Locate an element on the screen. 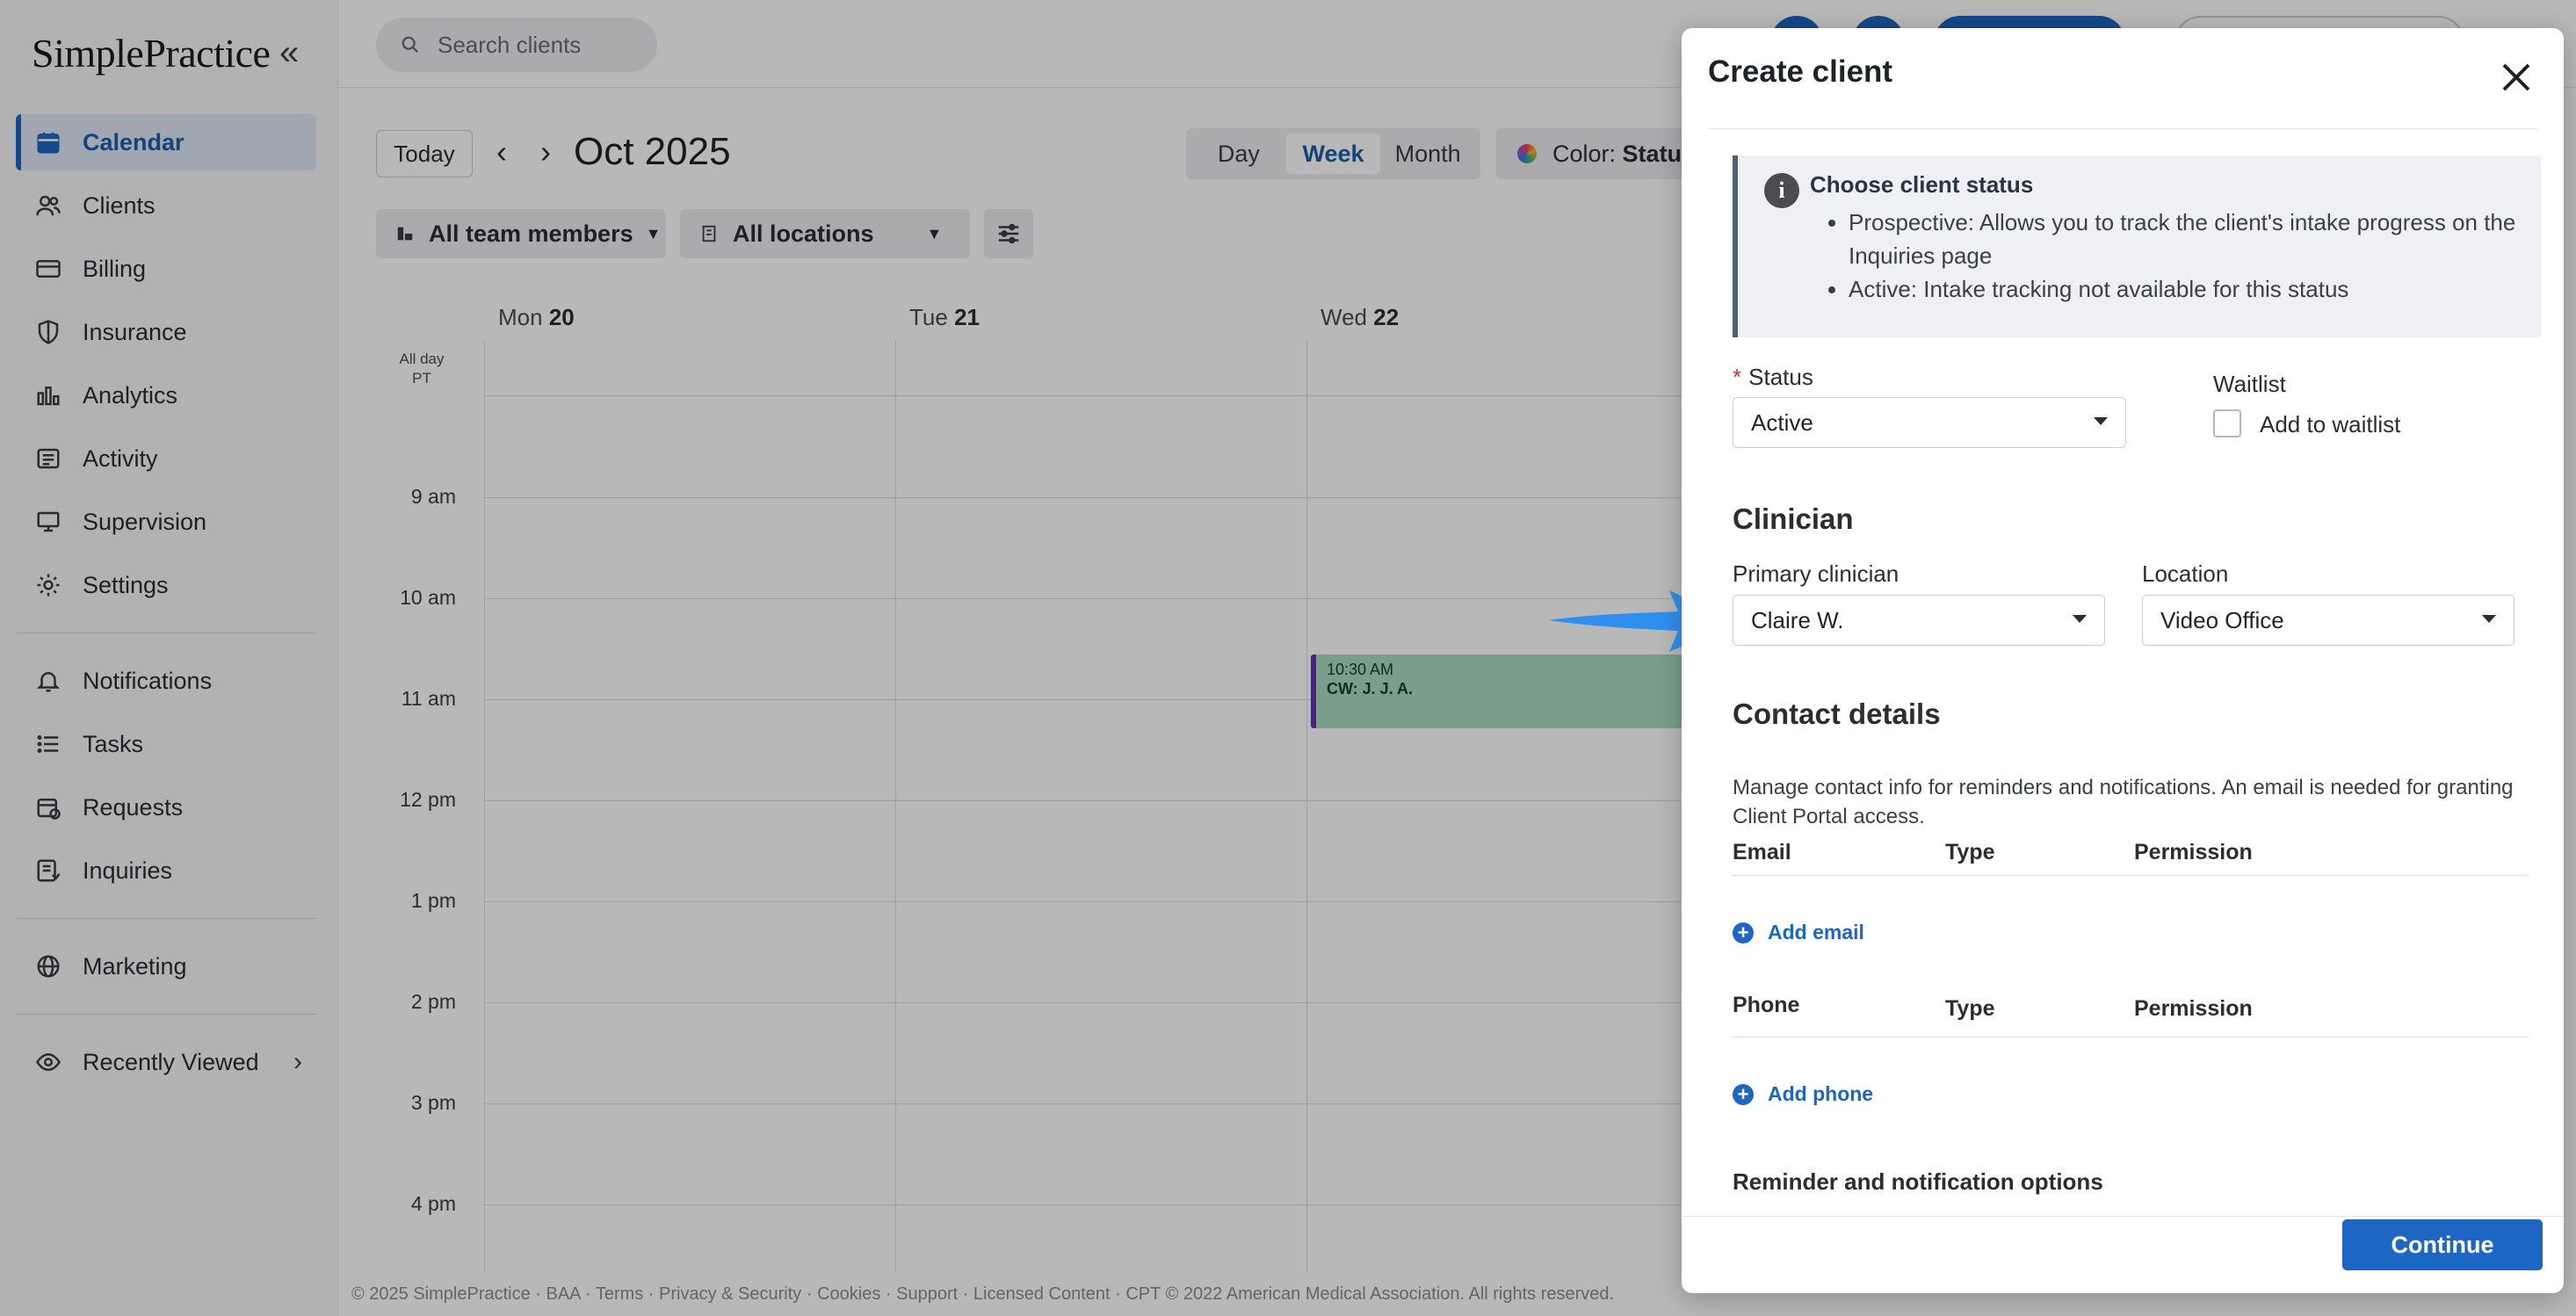  add-email-button: + Add email is located at coordinates (1798, 933).